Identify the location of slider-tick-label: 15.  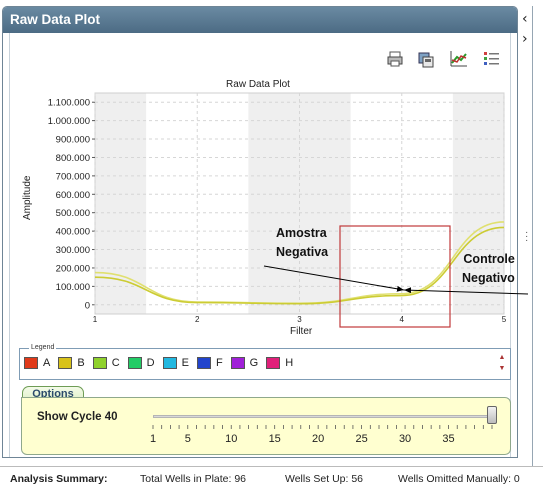
(274, 439).